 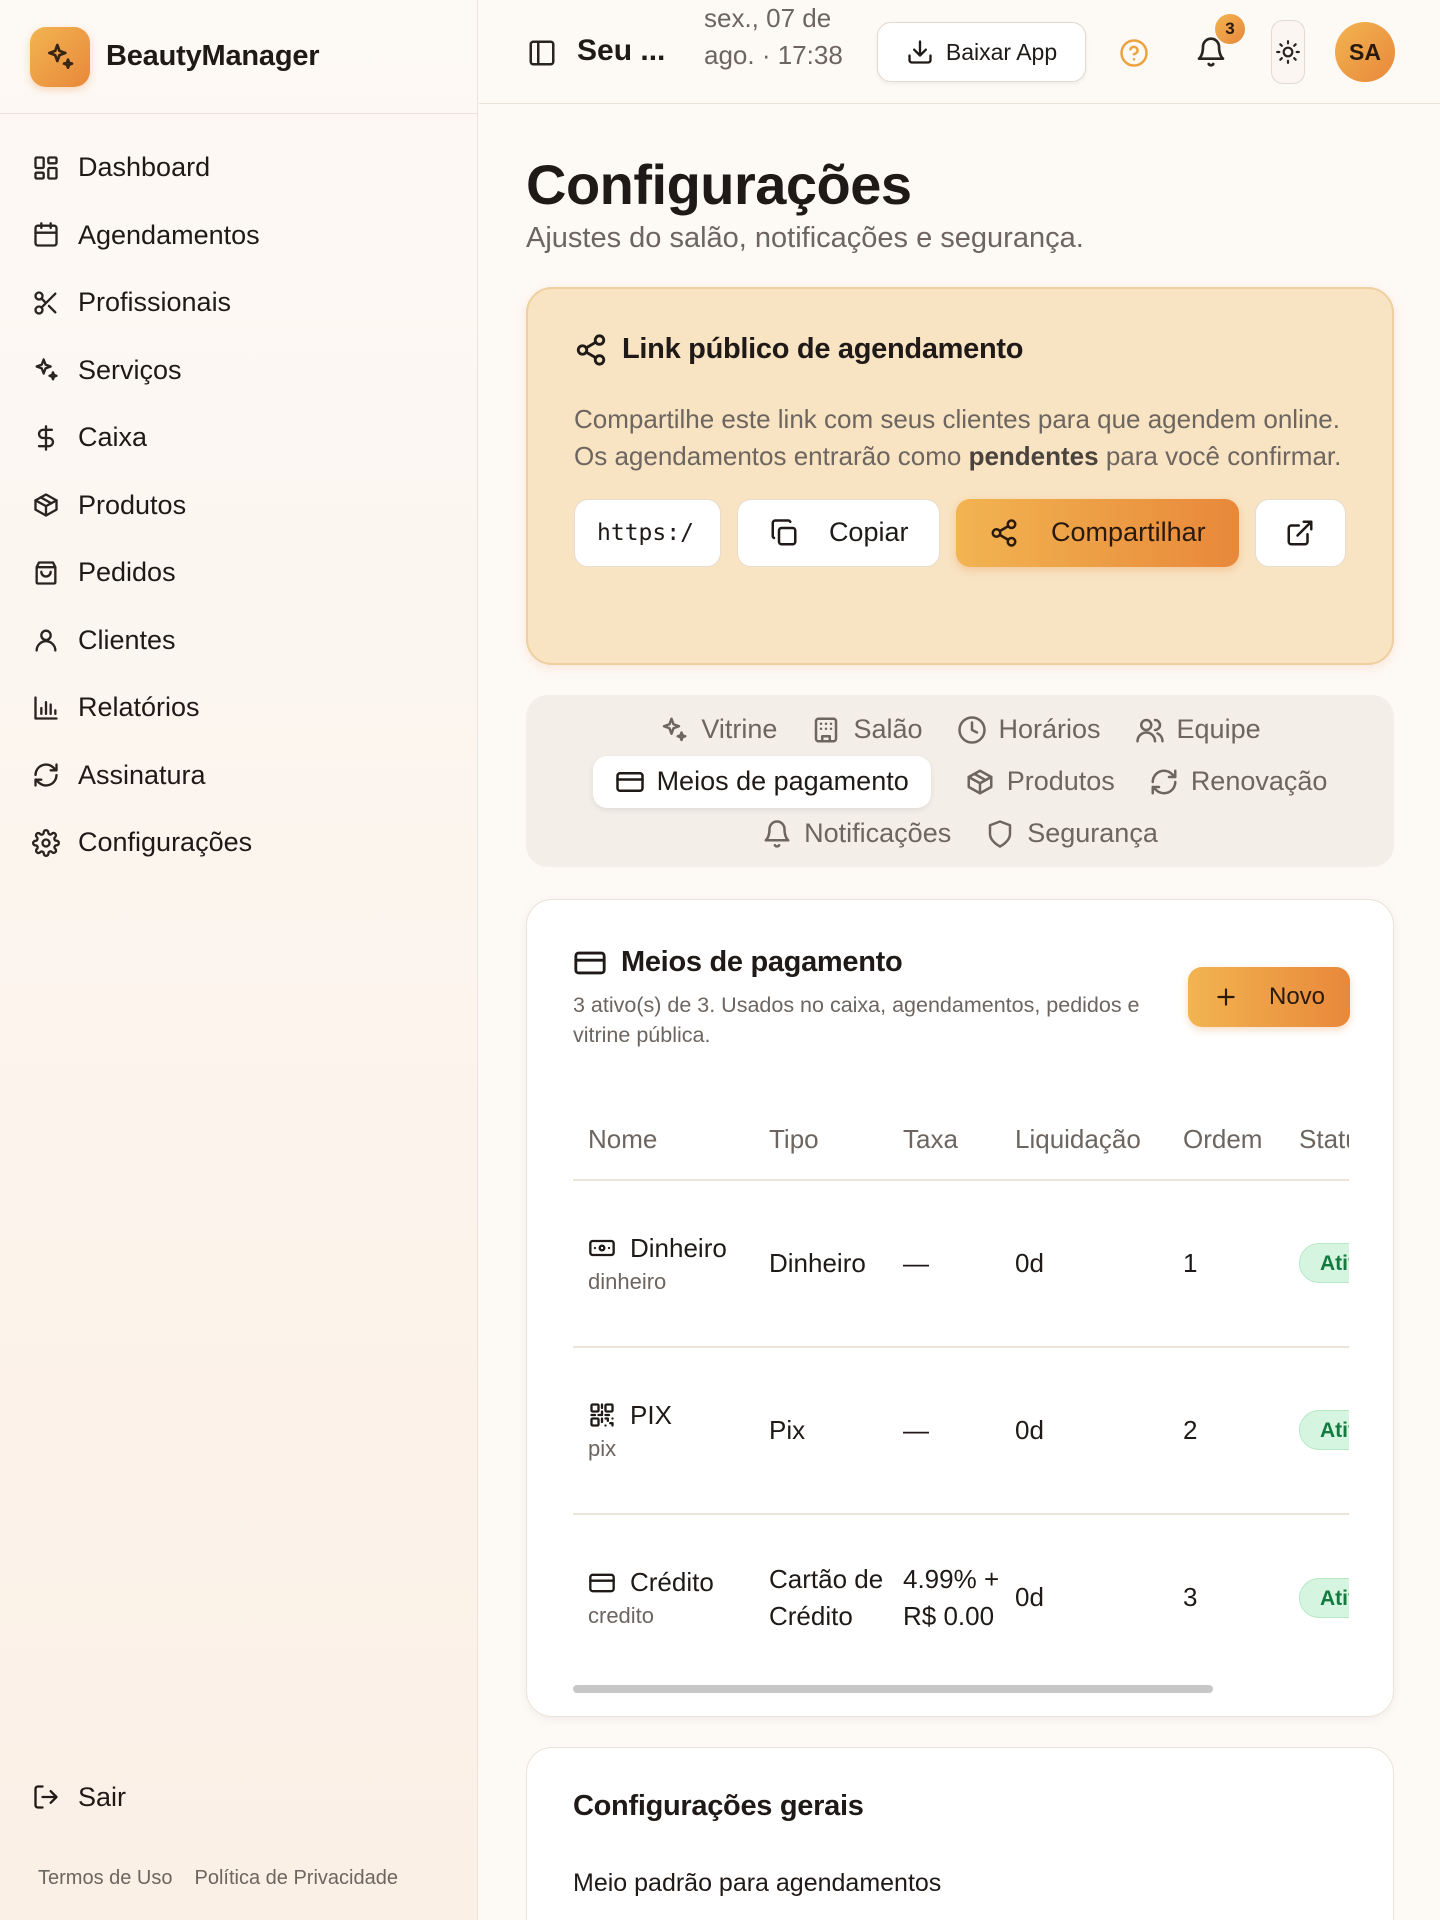 I want to click on tab-label: Vitrine, so click(x=739, y=729).